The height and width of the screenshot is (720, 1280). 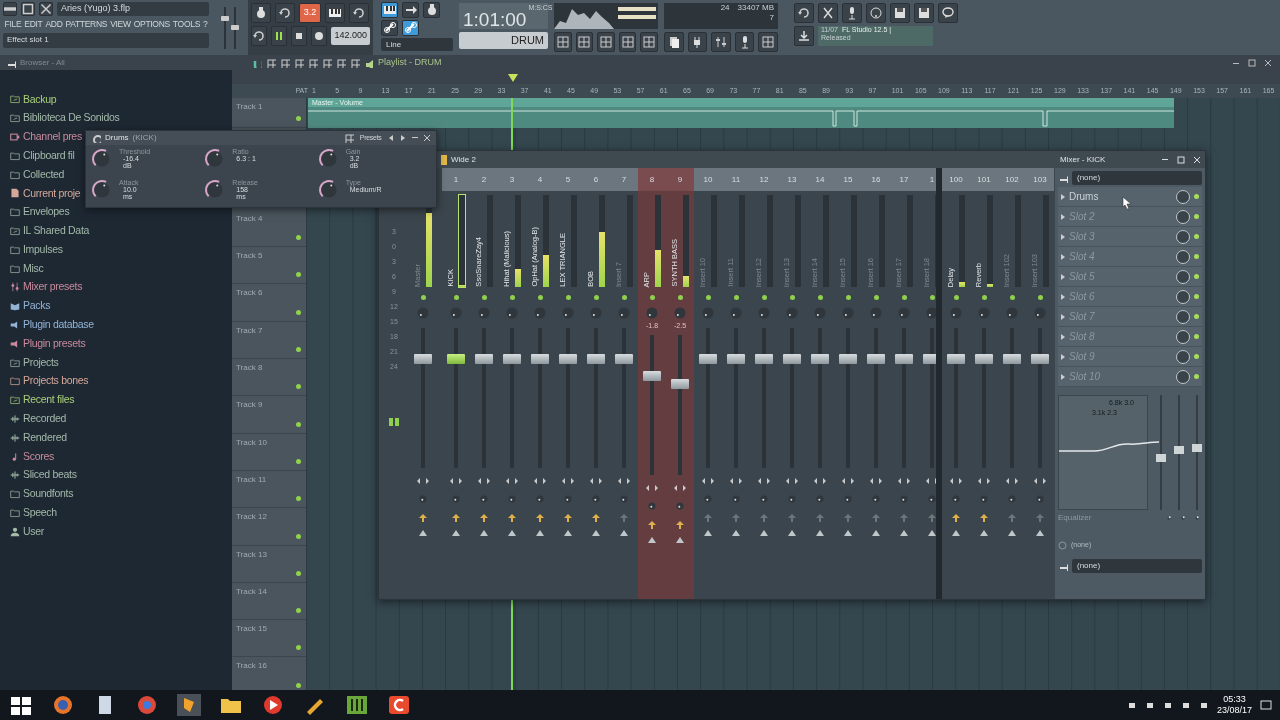 I want to click on chat-button, so click(x=948, y=13).